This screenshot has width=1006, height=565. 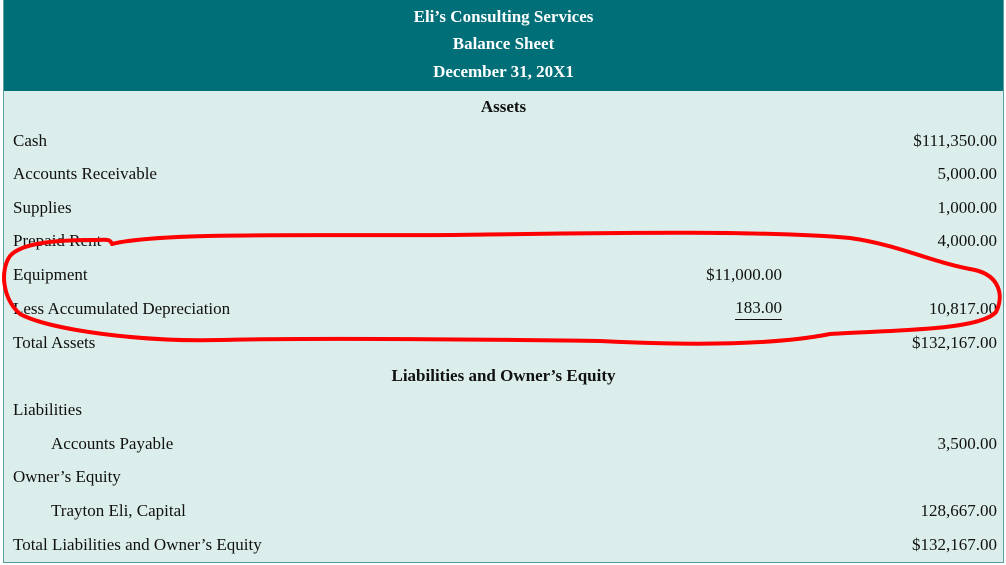 I want to click on company-name: Eli’s Consulting Services, so click(x=503, y=16).